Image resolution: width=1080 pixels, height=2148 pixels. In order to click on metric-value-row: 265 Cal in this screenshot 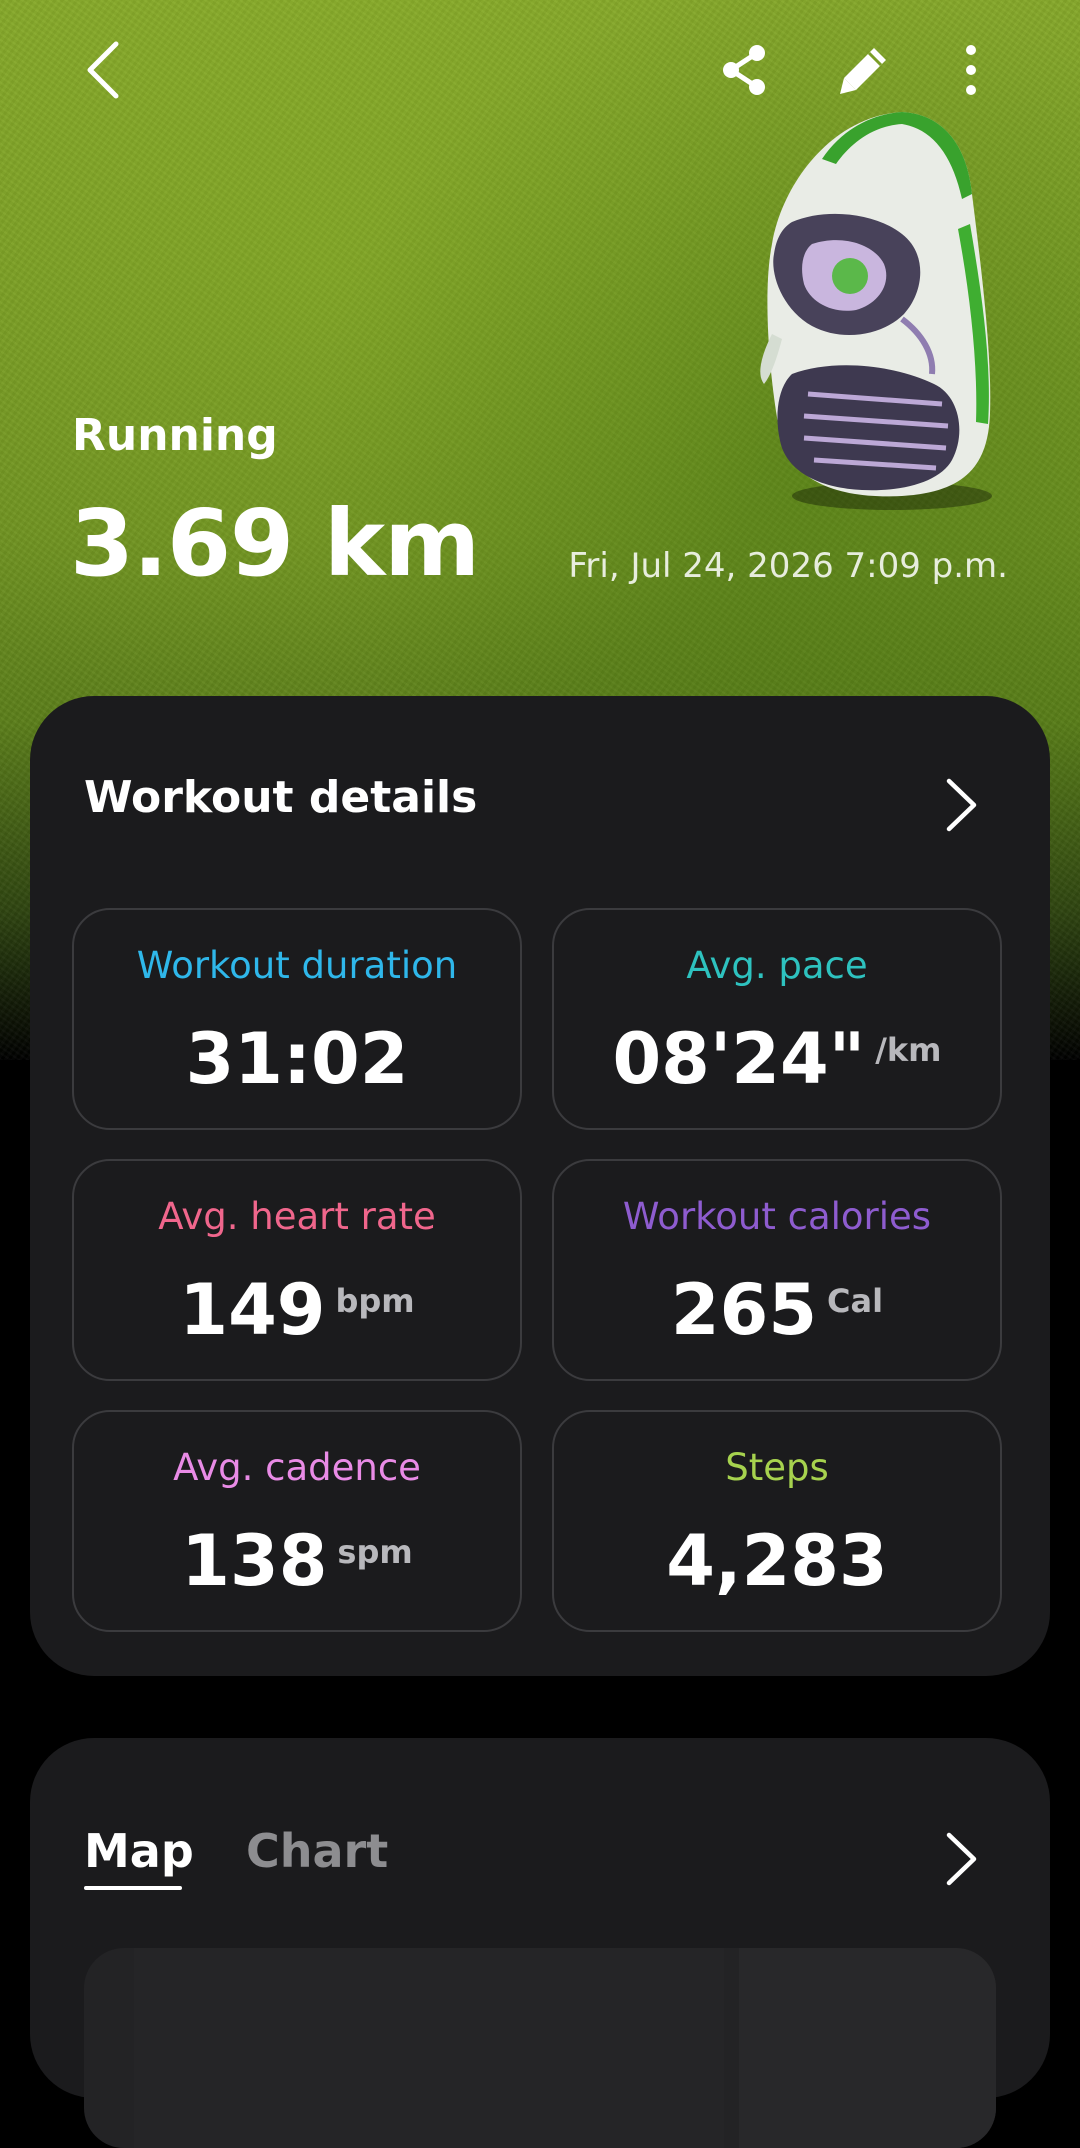, I will do `click(777, 1310)`.